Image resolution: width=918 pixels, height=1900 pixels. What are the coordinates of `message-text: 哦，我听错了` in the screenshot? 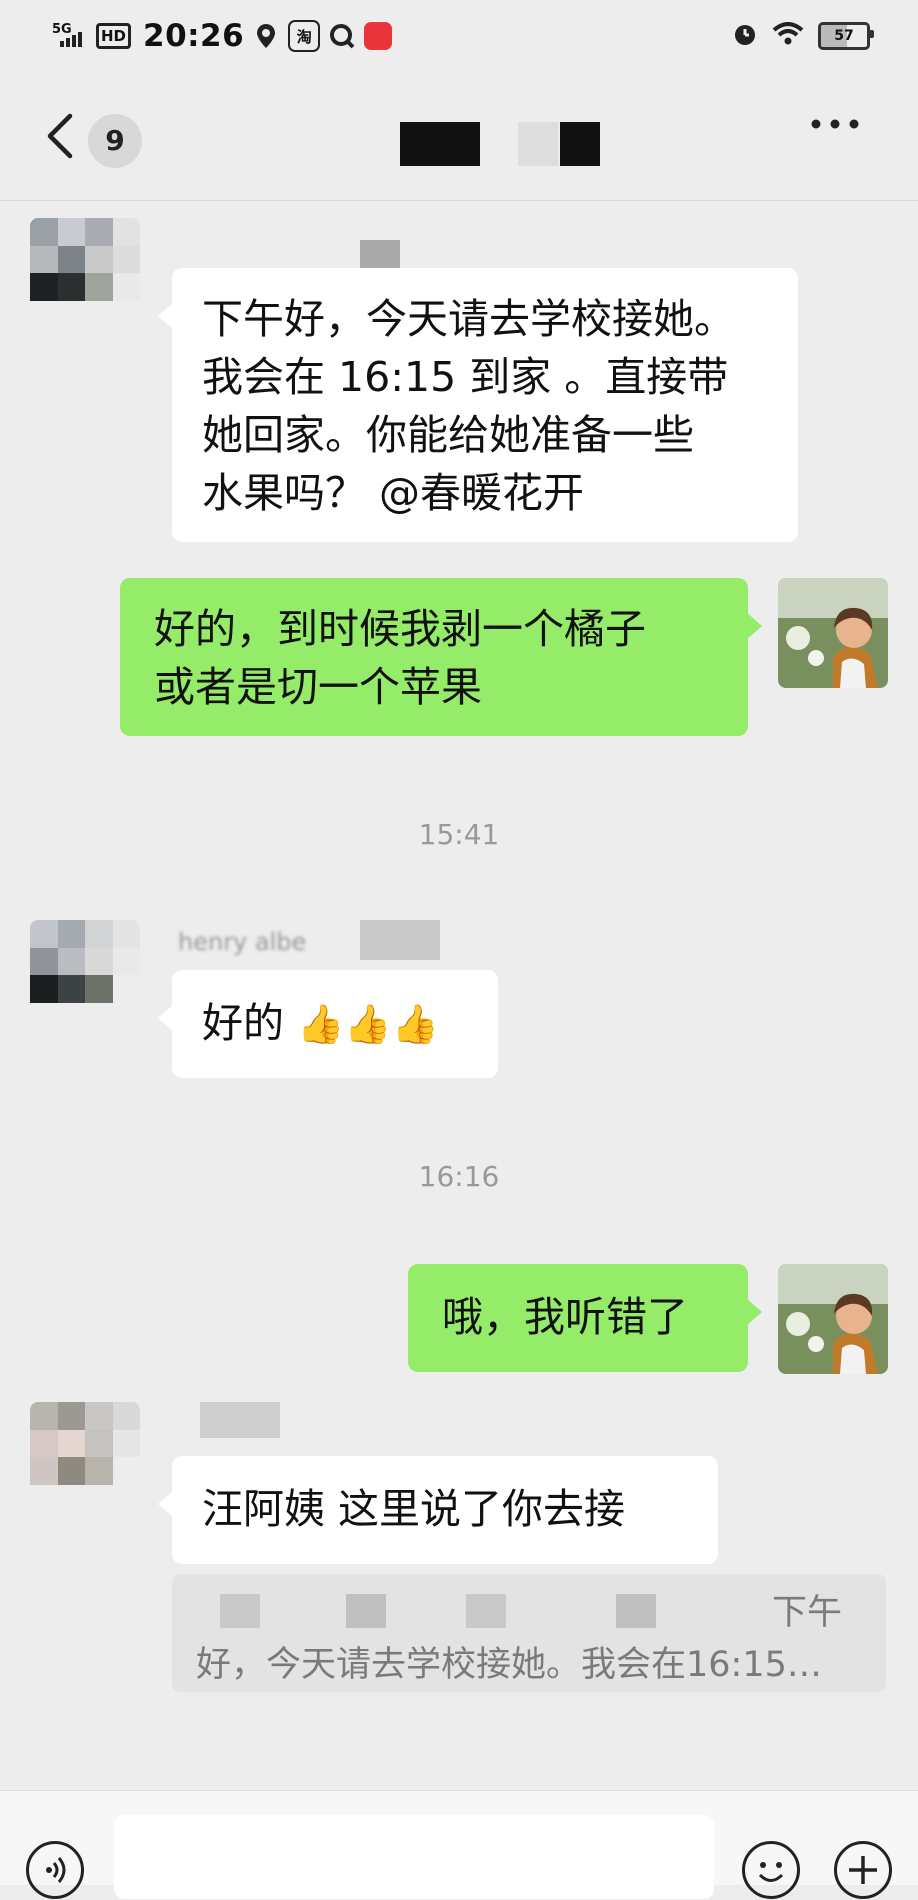 It's located at (565, 1317).